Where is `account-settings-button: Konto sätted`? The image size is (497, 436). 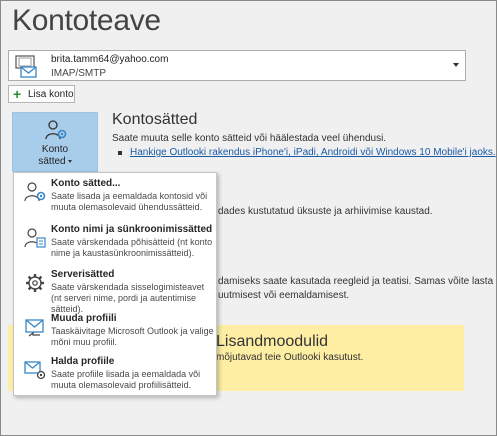 account-settings-button: Konto sätted is located at coordinates (55, 142).